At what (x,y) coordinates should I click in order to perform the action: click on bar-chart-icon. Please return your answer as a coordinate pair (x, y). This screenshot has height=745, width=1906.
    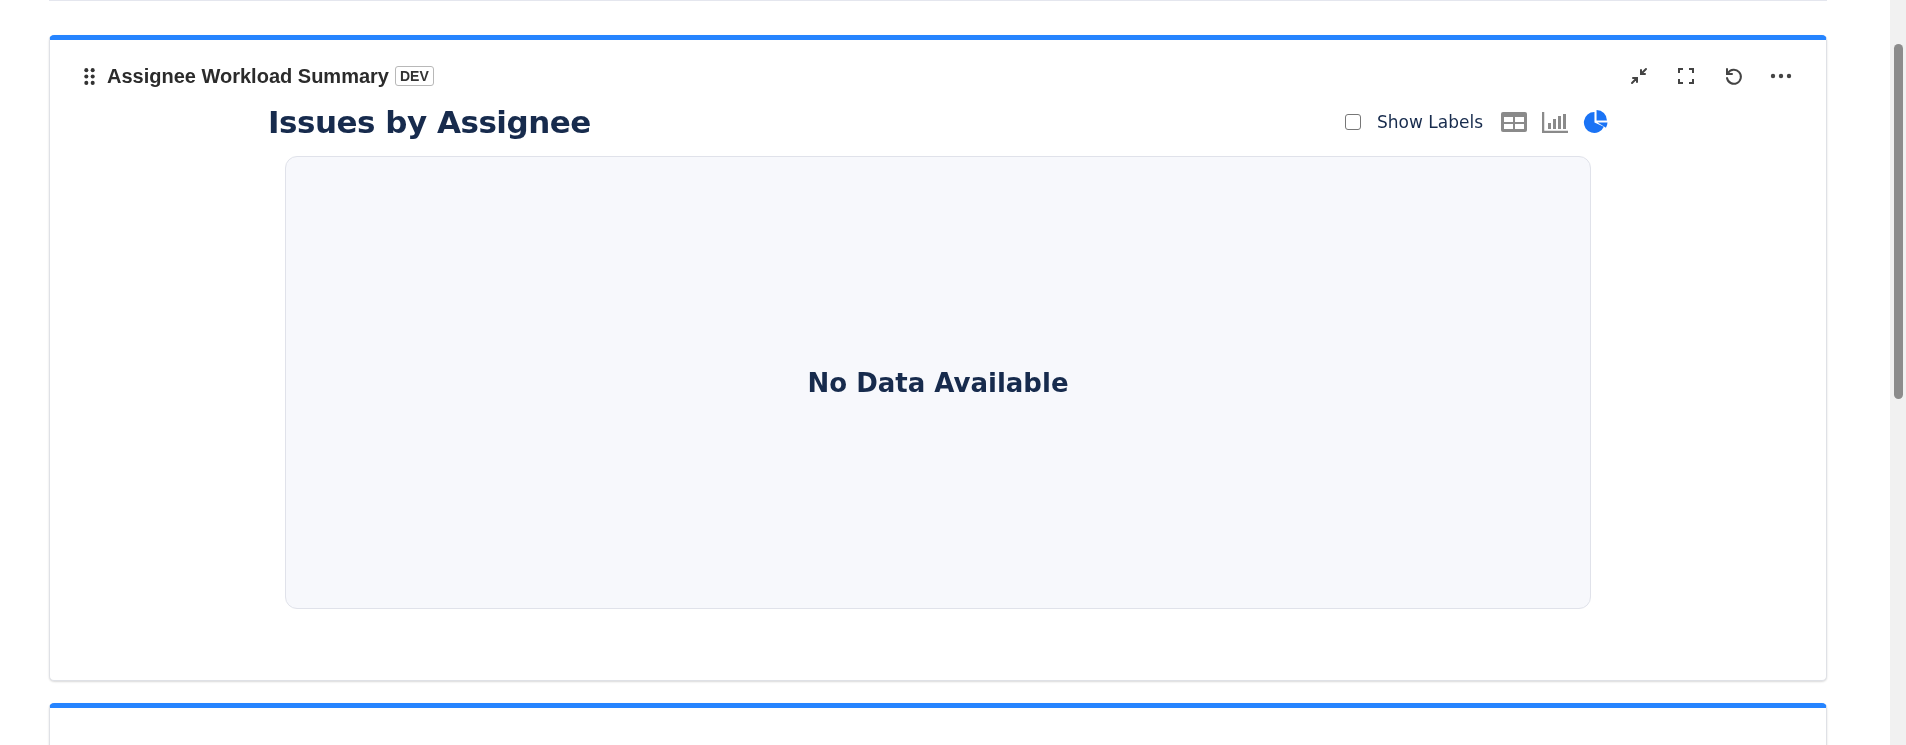
    Looking at the image, I should click on (1555, 122).